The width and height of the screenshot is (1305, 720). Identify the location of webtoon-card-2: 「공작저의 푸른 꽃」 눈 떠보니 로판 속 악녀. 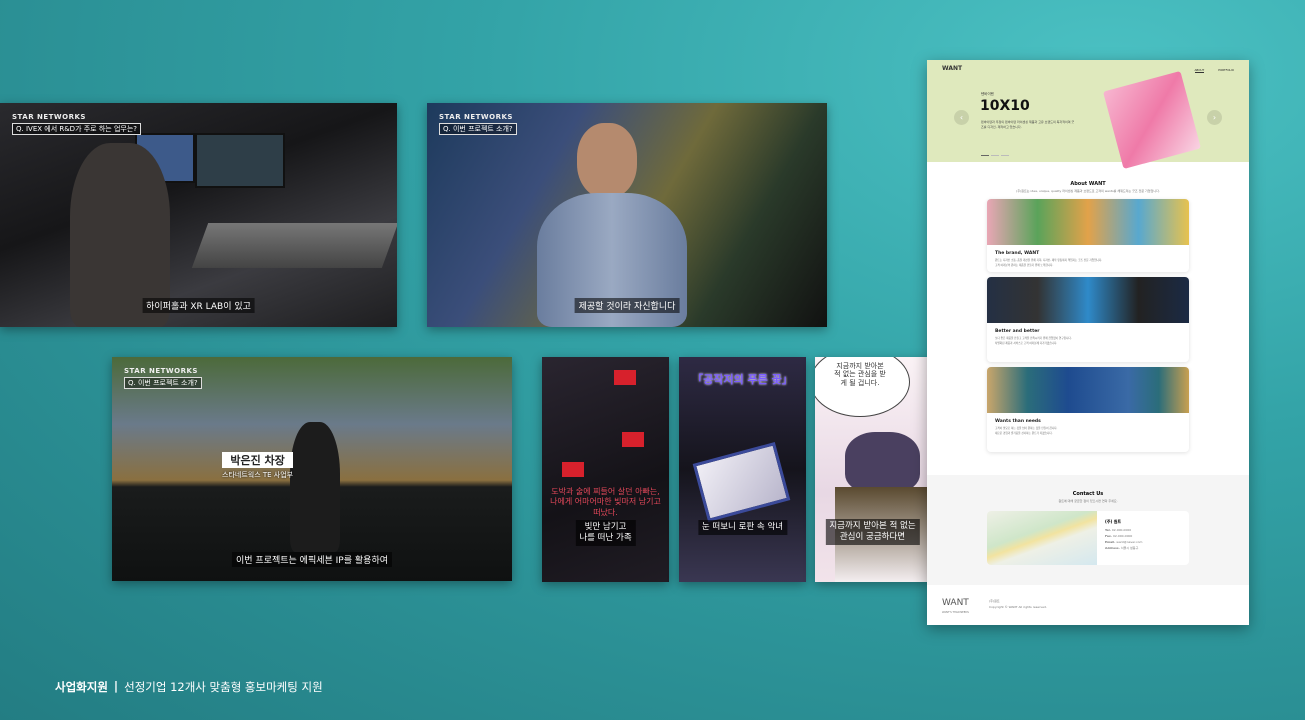
(742, 469).